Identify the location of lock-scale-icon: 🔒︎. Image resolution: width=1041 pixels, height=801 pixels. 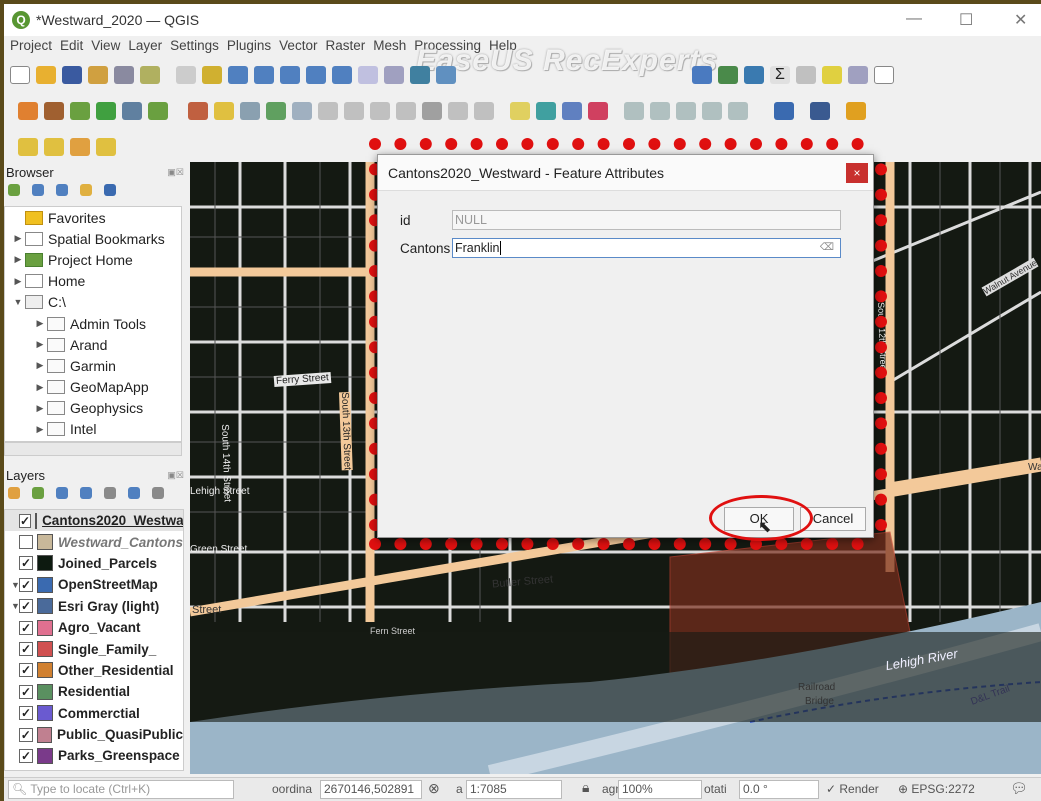
(585, 787).